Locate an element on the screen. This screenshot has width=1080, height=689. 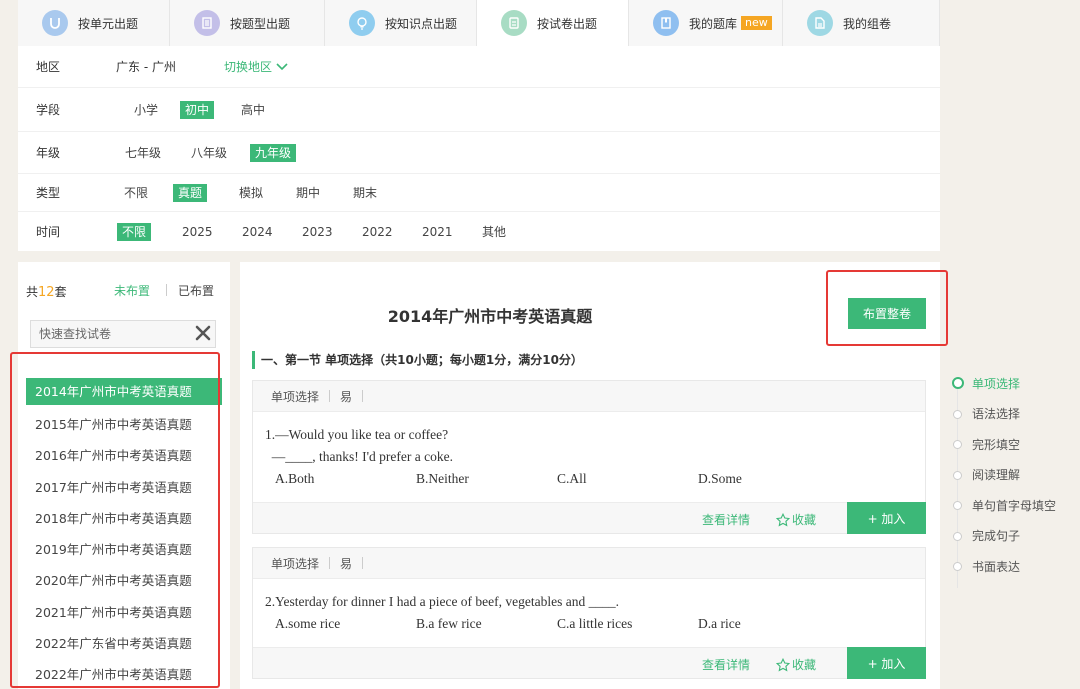
filter-row-stage: 学段 小学 初中 高中 is located at coordinates (479, 110).